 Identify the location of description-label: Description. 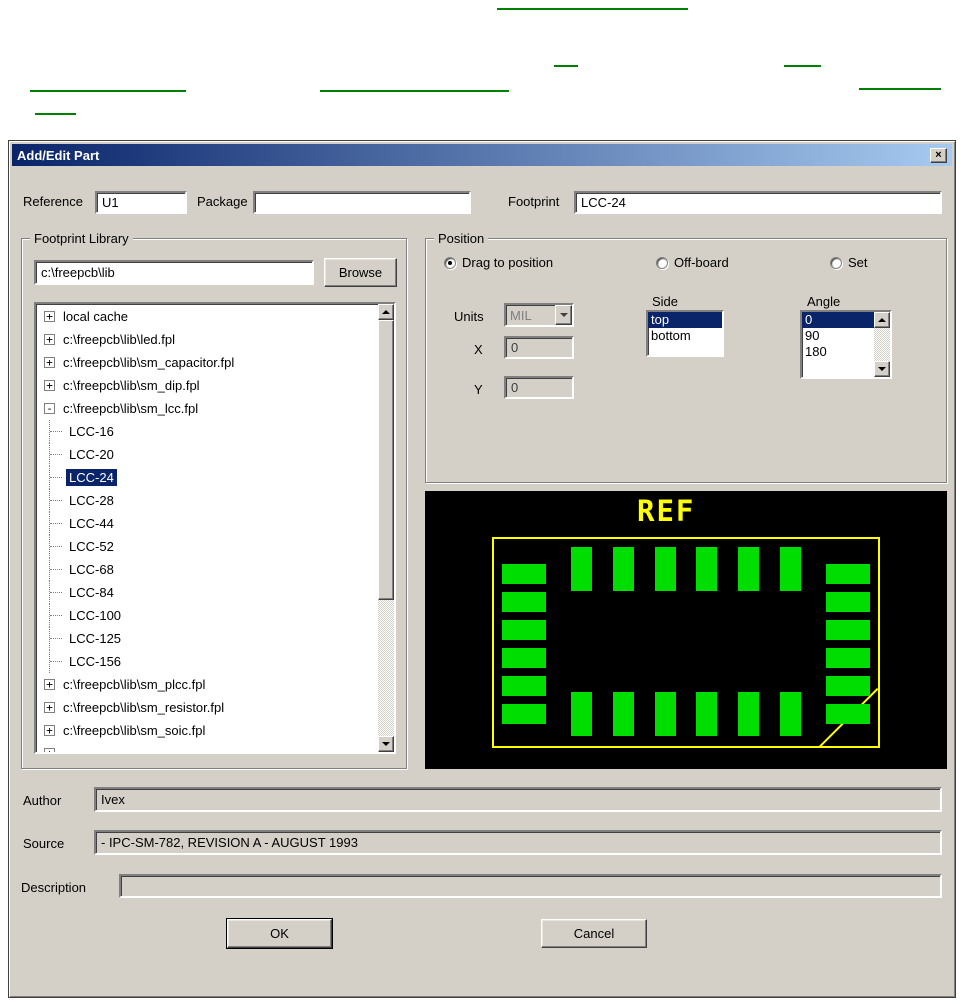
(54, 887).